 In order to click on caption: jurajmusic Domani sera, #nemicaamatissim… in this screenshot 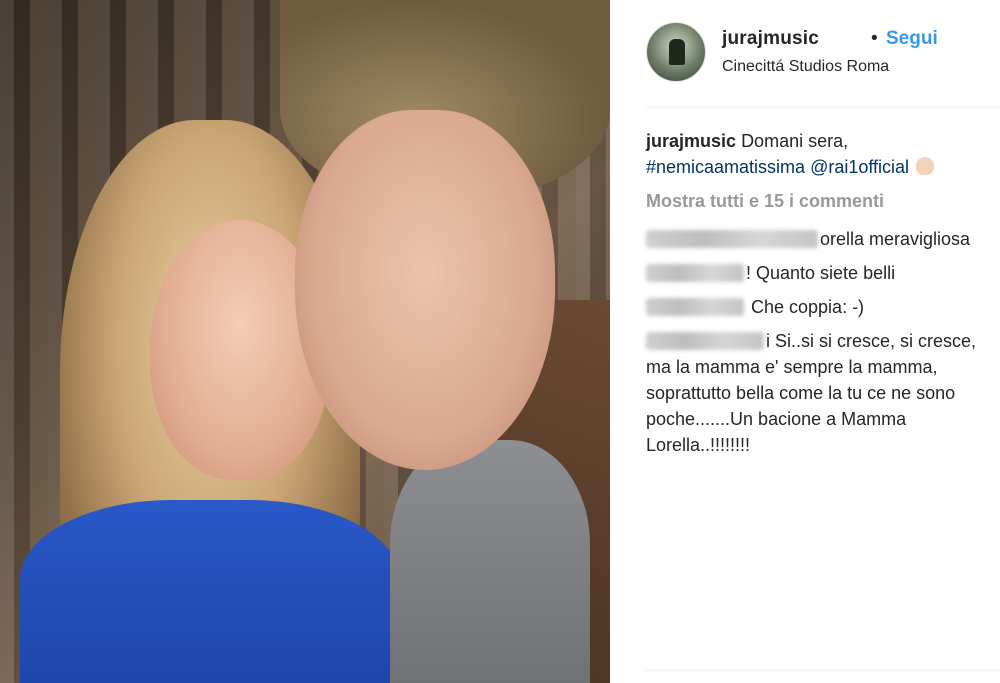, I will do `click(823, 154)`.